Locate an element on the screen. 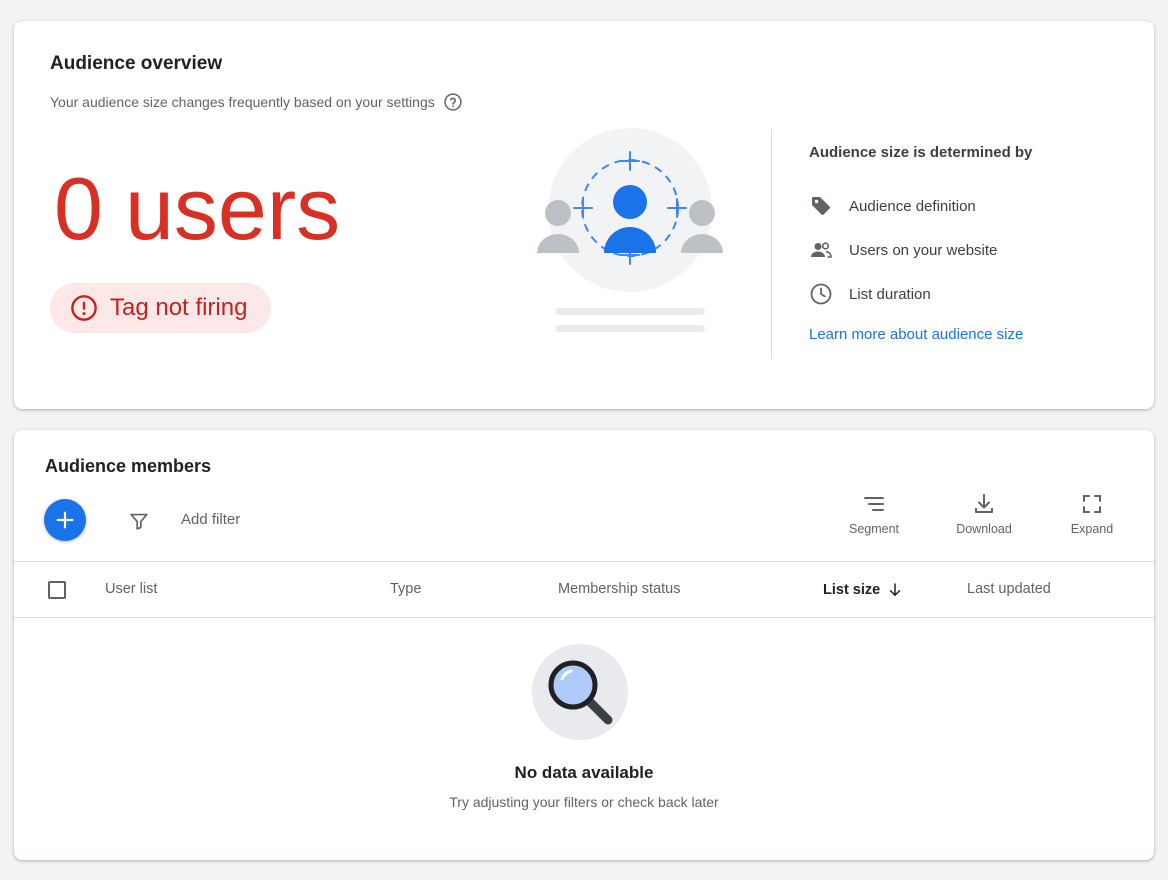 Image resolution: width=1168 pixels, height=880 pixels. determinant-label: Users on your website is located at coordinates (923, 250).